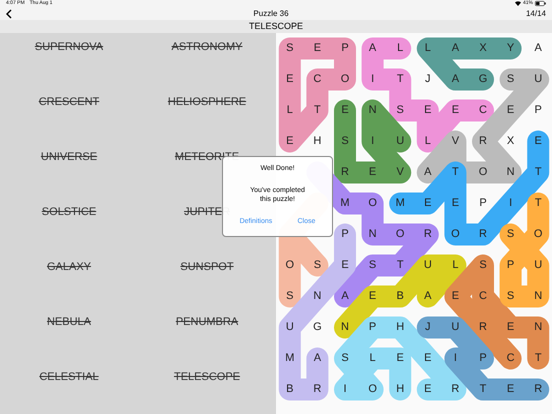 The height and width of the screenshot is (414, 552). What do you see at coordinates (510, 48) in the screenshot?
I see `grid-letter: Y` at bounding box center [510, 48].